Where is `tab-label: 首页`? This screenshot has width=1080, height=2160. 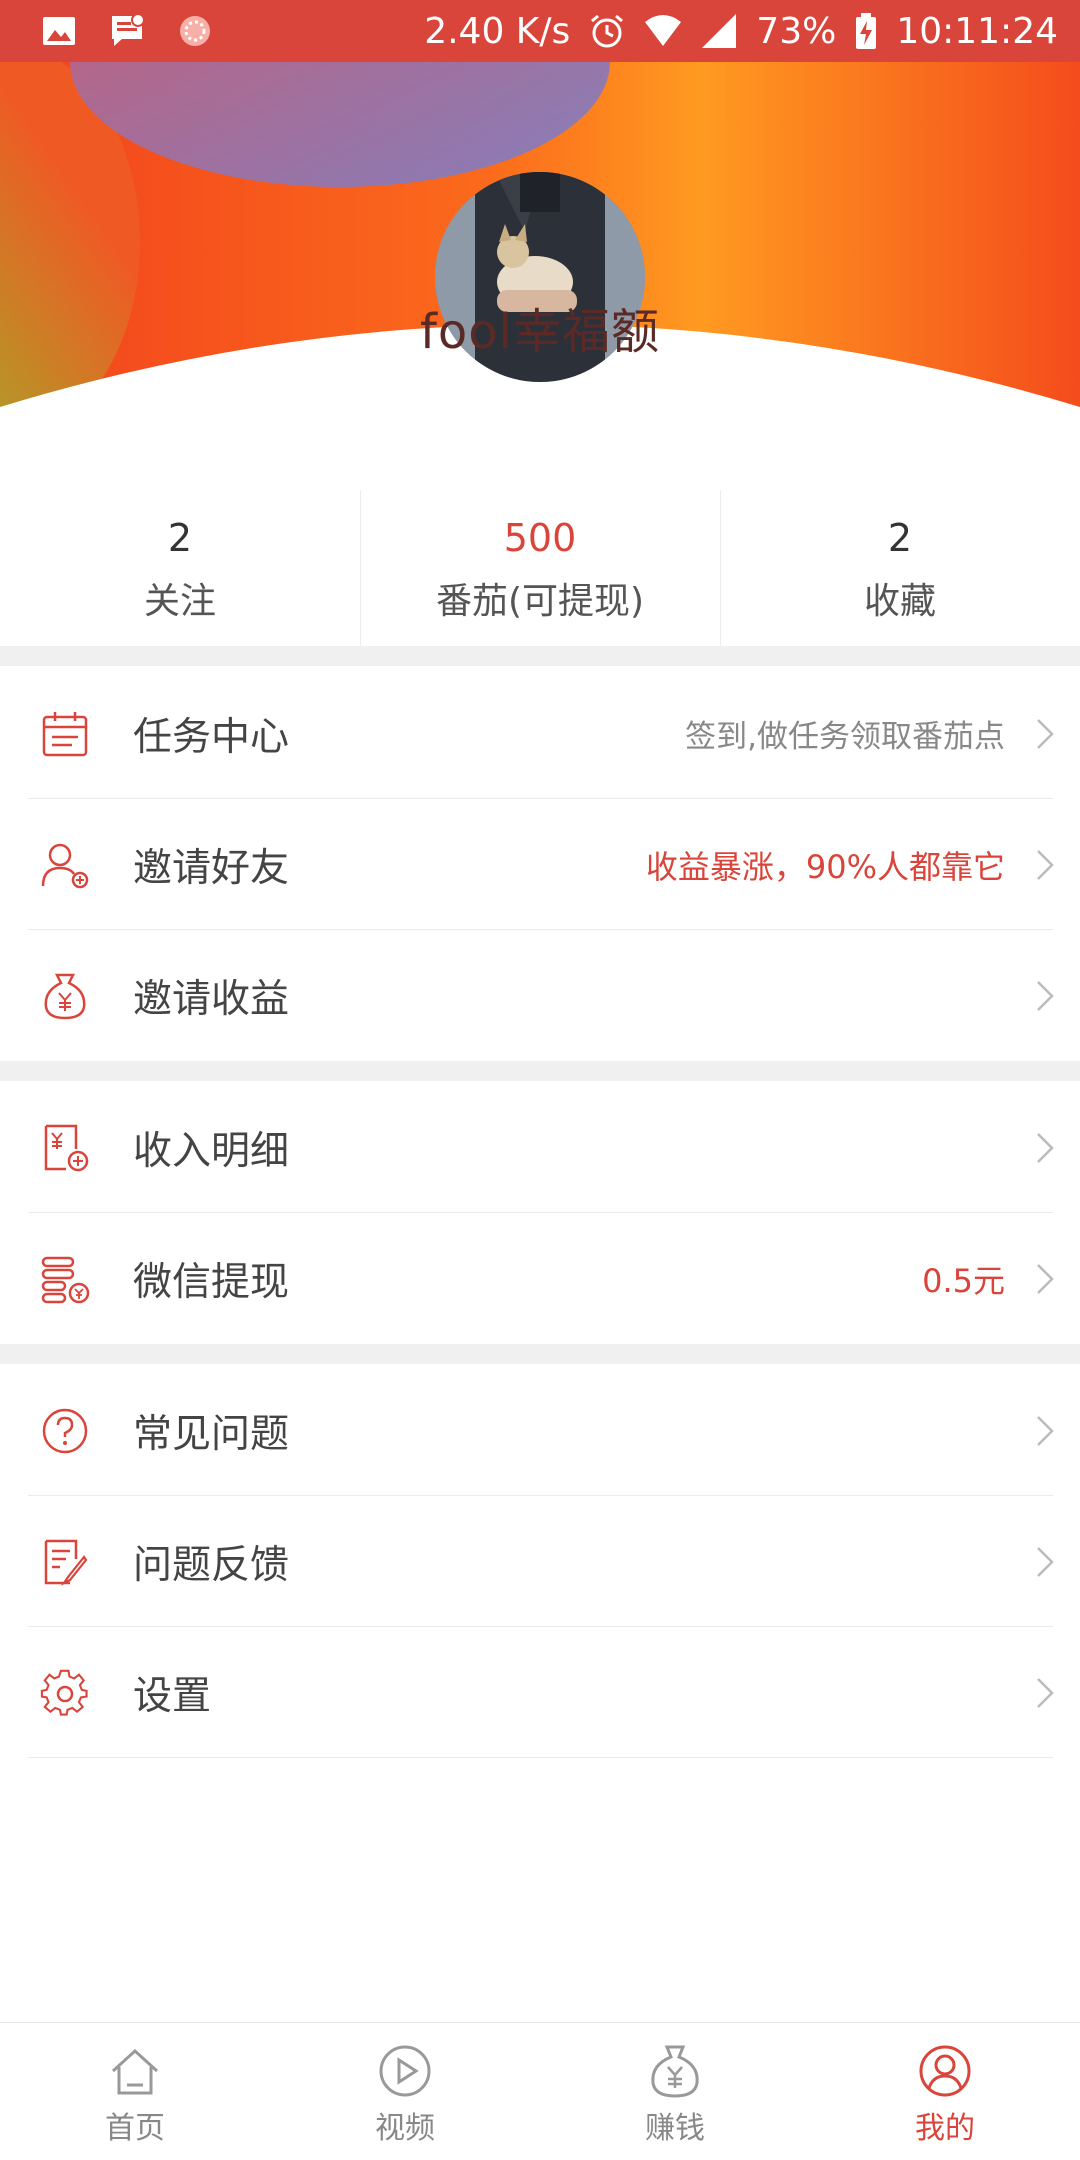
tab-label: 首页 is located at coordinates (135, 2128).